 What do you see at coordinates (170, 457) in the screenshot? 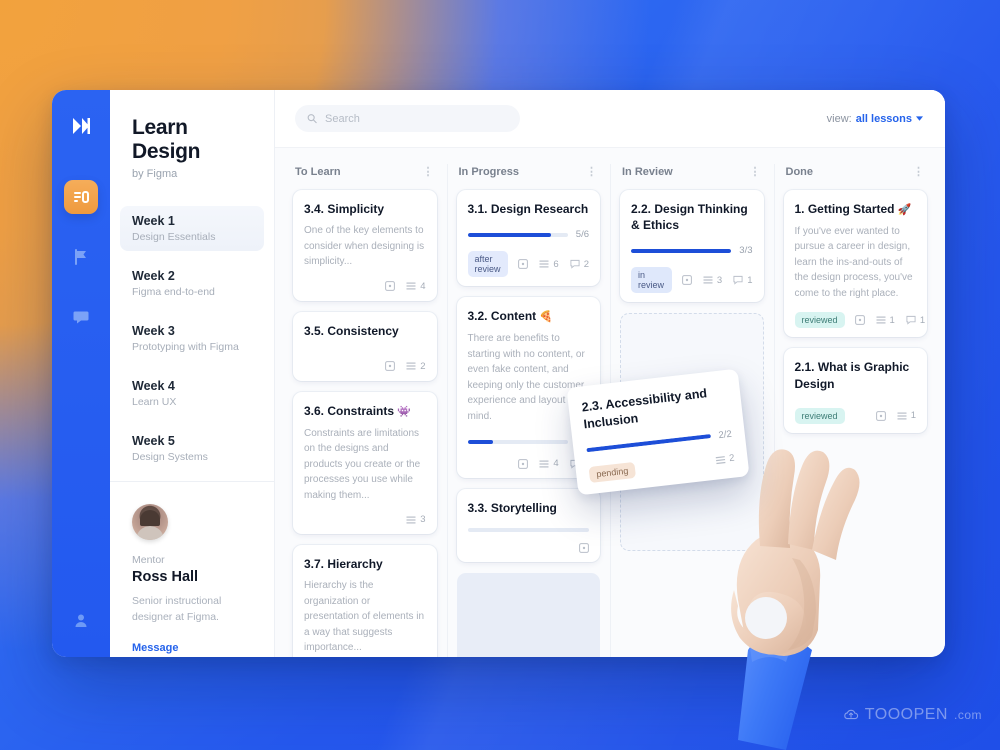
I see `week-subtitle: Design Systems` at bounding box center [170, 457].